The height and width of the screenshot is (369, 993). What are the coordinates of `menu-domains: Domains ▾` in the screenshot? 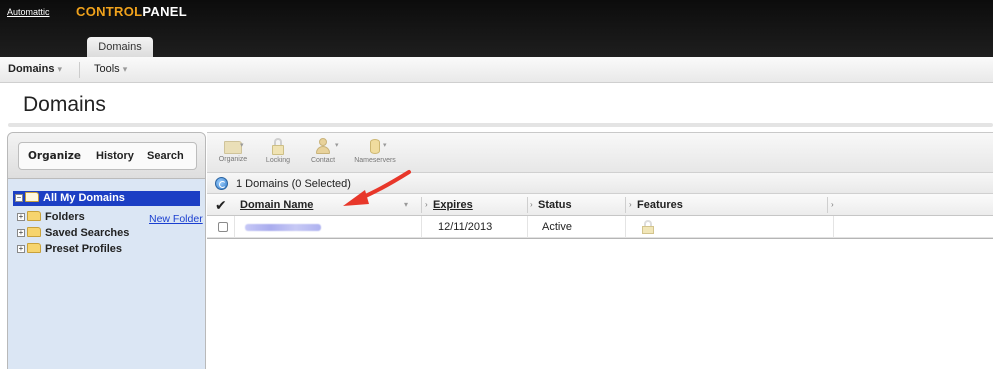 It's located at (35, 69).